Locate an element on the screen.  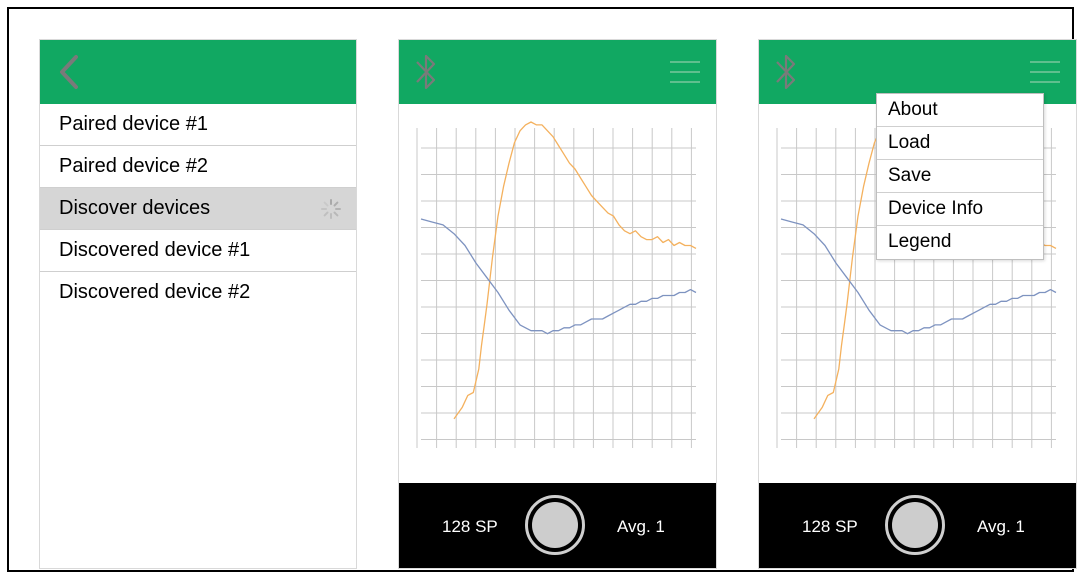
menu-item-load: Load is located at coordinates (960, 143).